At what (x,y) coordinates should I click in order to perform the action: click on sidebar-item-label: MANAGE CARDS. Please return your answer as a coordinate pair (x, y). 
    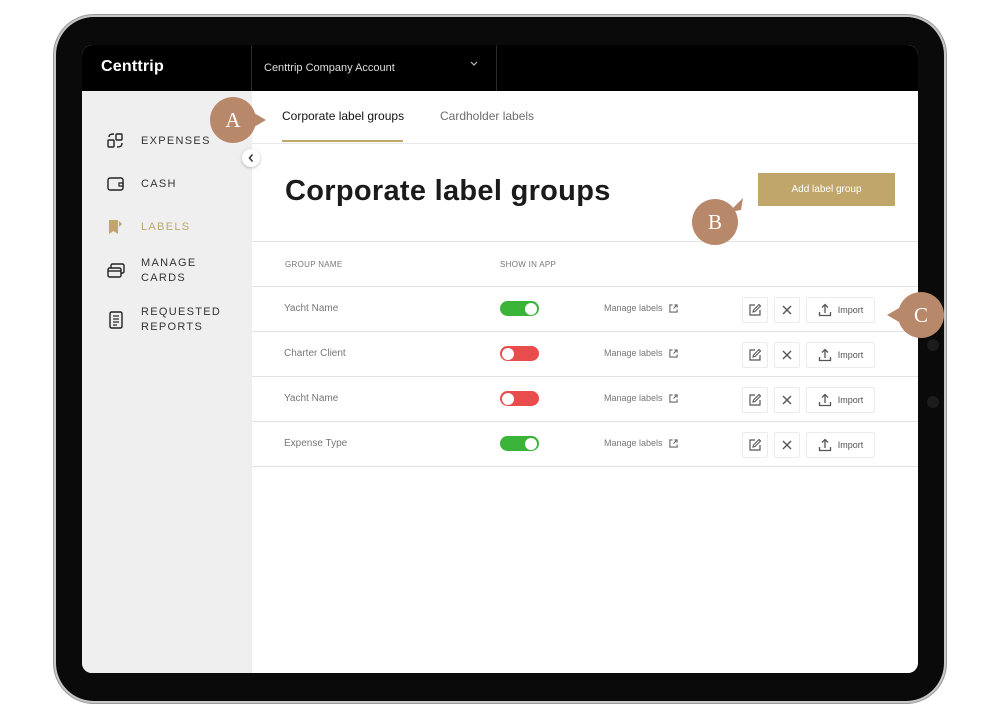
    Looking at the image, I should click on (169, 270).